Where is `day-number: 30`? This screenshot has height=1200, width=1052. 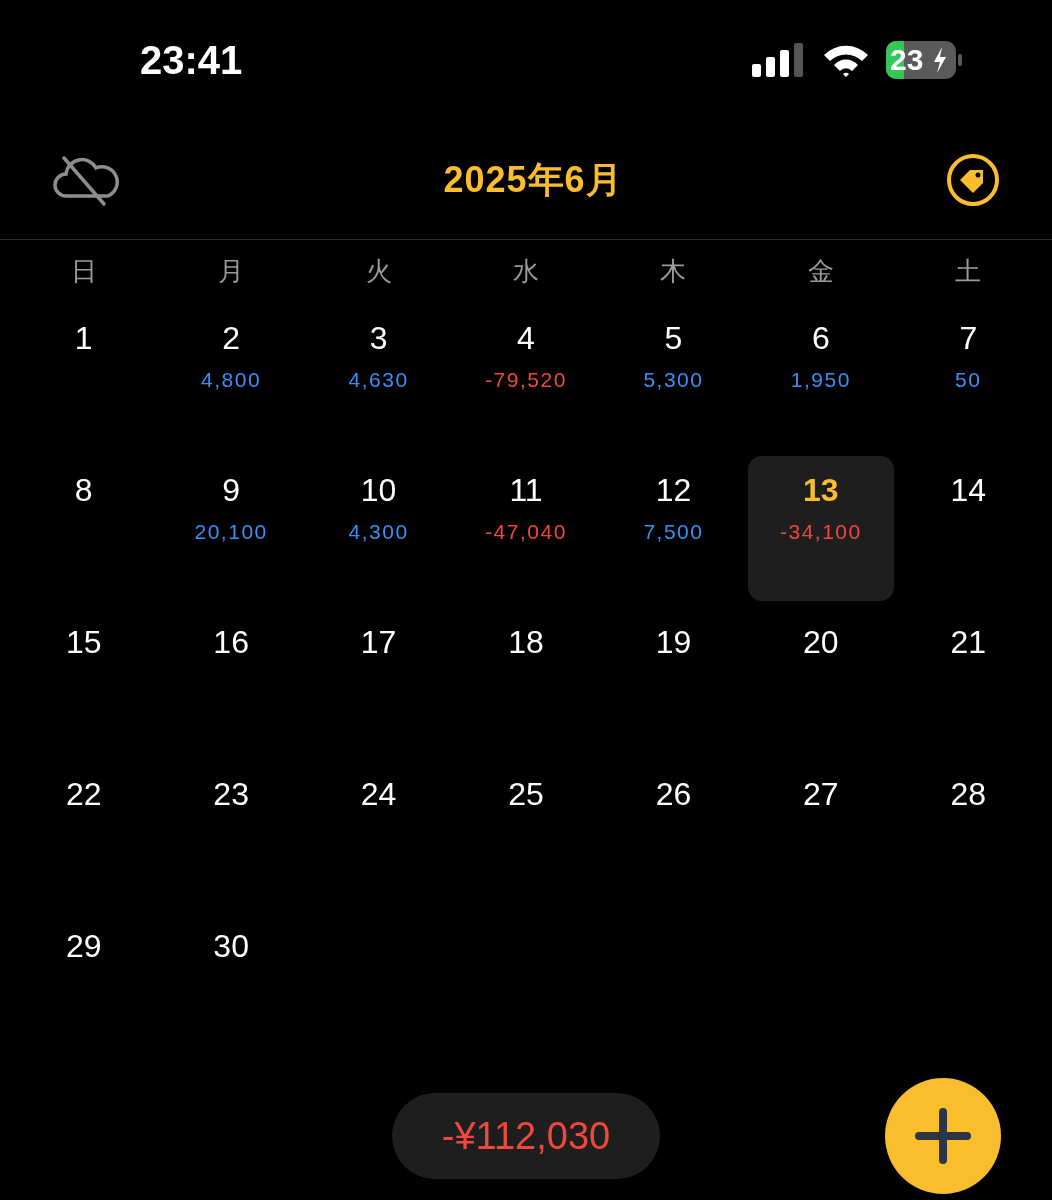 day-number: 30 is located at coordinates (231, 946).